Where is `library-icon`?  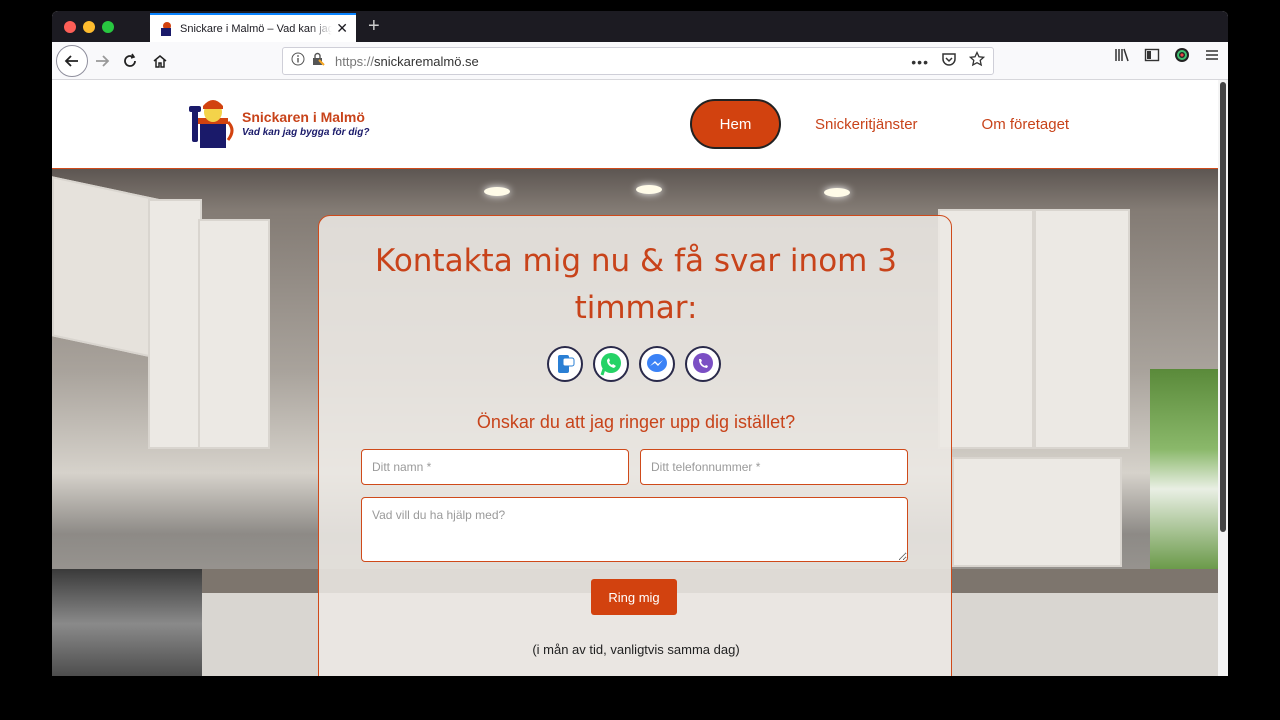 library-icon is located at coordinates (1122, 57).